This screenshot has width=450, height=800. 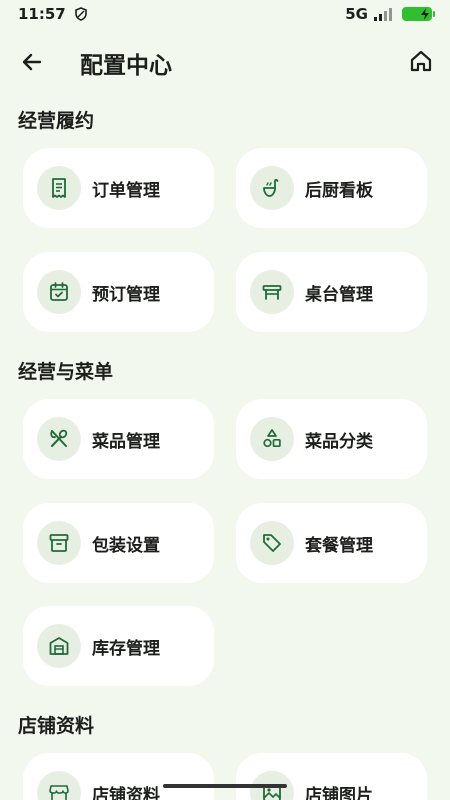 I want to click on card-label: 店铺资料, so click(x=126, y=792).